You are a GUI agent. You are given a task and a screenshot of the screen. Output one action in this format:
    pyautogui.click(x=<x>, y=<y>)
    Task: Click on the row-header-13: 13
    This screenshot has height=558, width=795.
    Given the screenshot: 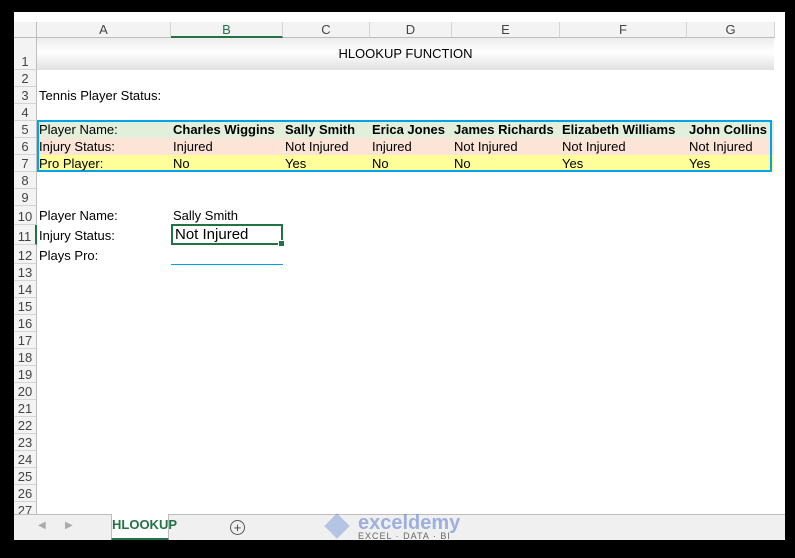 What is the action you would take?
    pyautogui.click(x=25, y=272)
    